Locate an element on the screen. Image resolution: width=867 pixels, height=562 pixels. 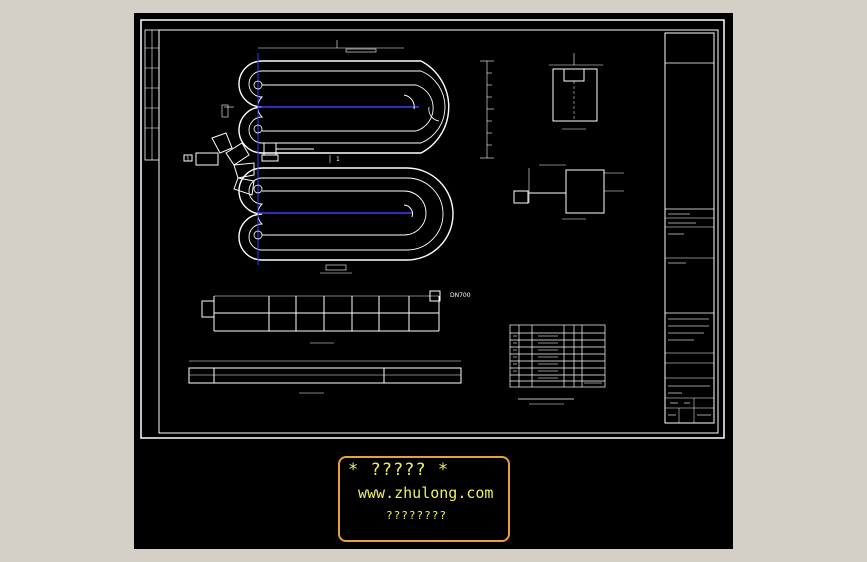
watermark-title: * ????? * is located at coordinates (399, 470).